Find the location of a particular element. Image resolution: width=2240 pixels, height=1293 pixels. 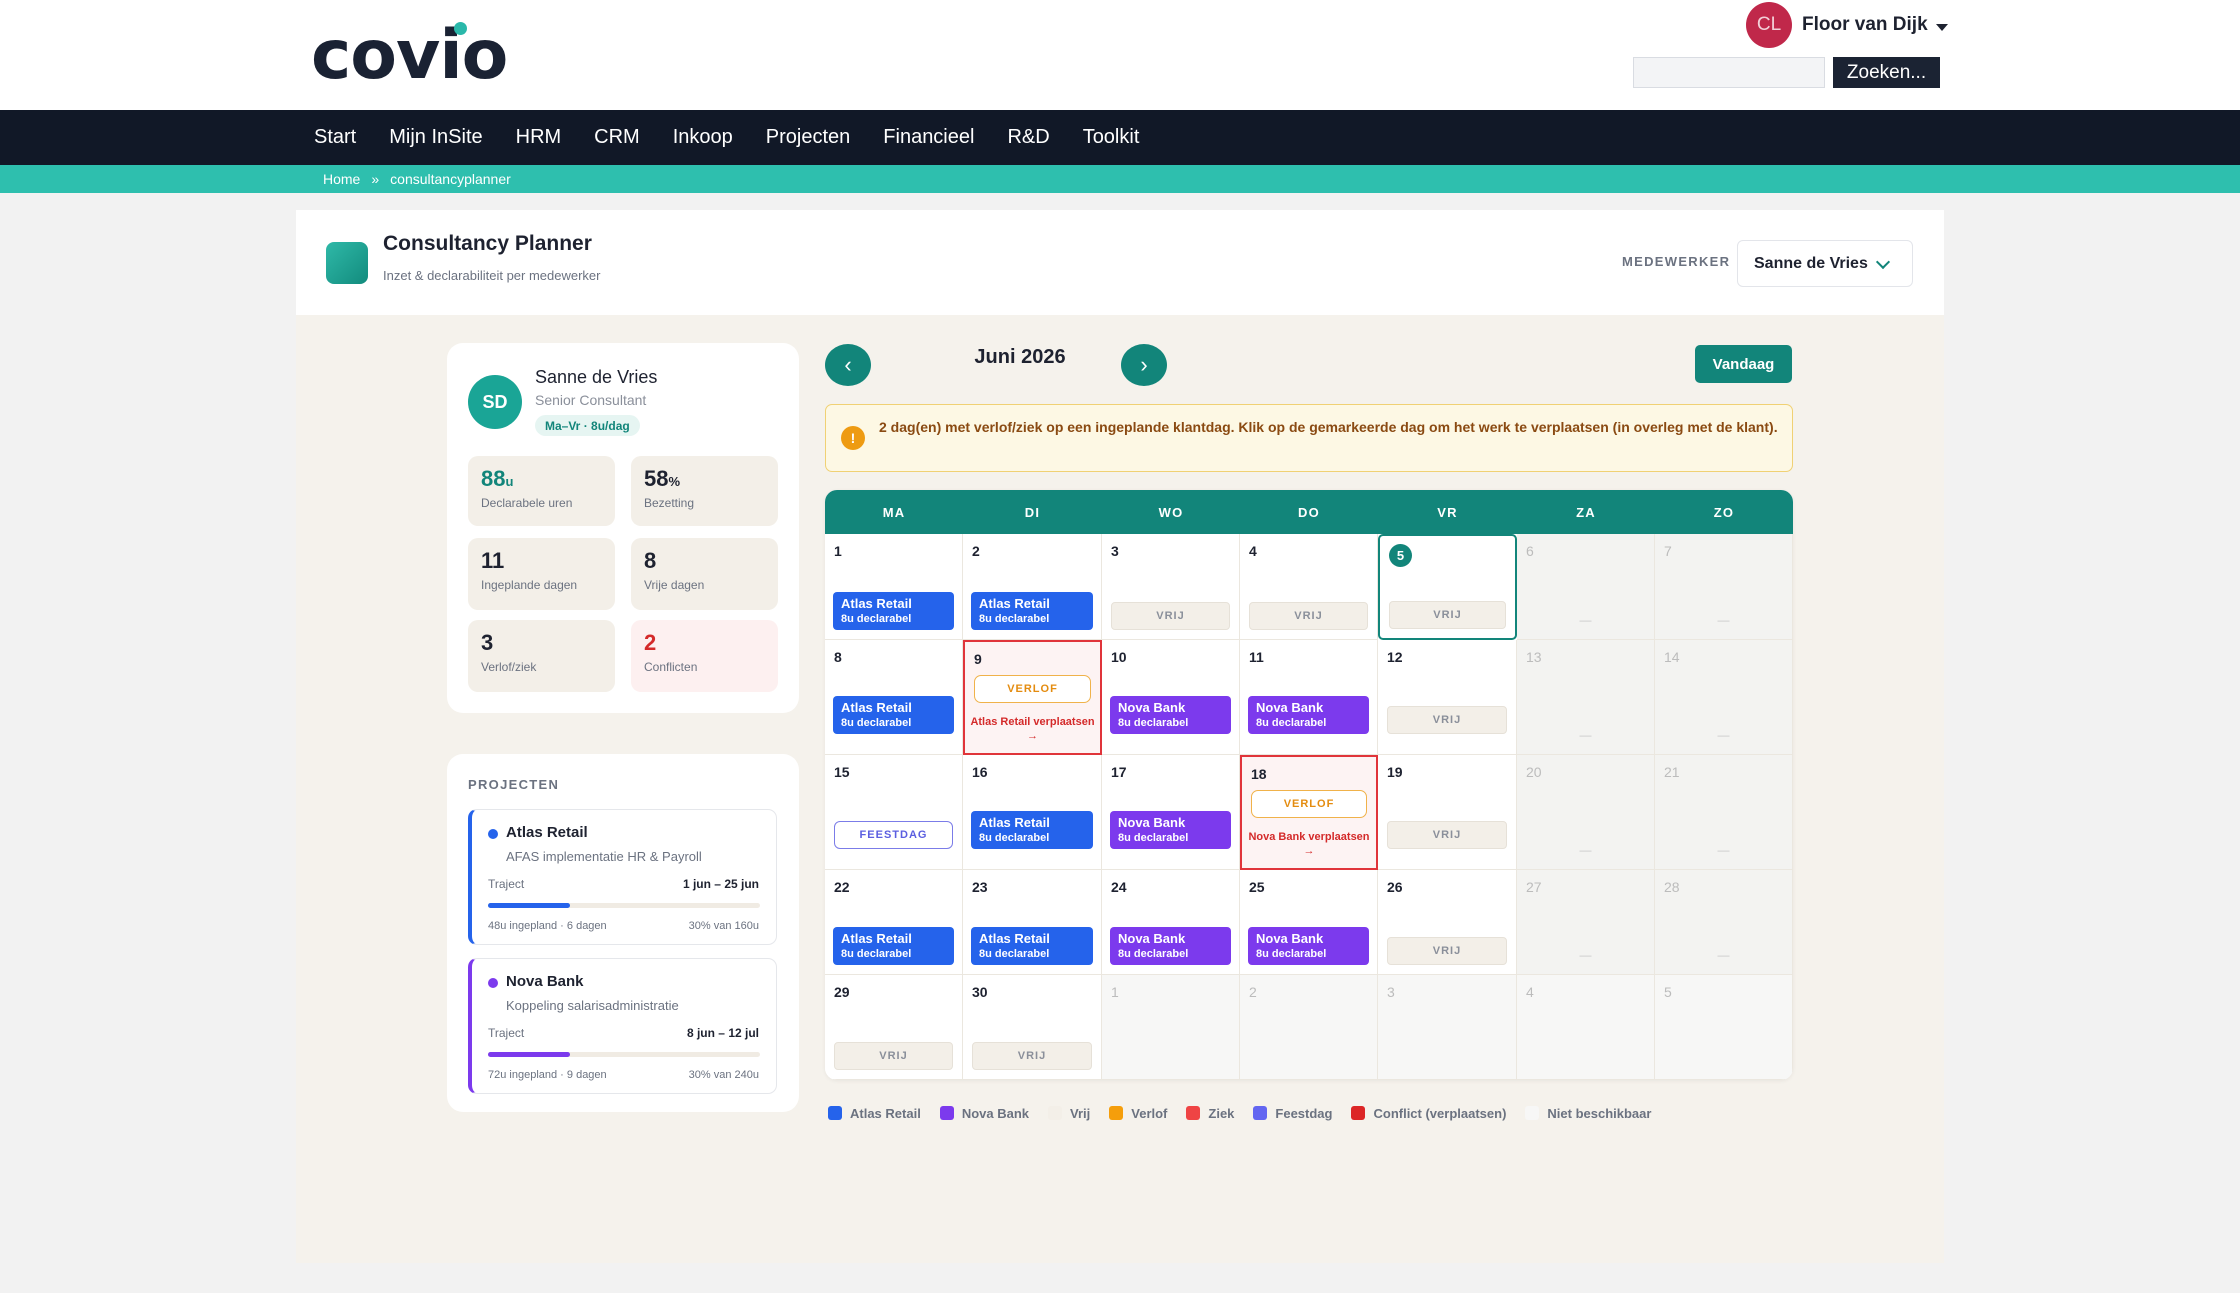

day-cell: 9 VERLOF Atlas Retail verplaatsen → is located at coordinates (1032, 697).